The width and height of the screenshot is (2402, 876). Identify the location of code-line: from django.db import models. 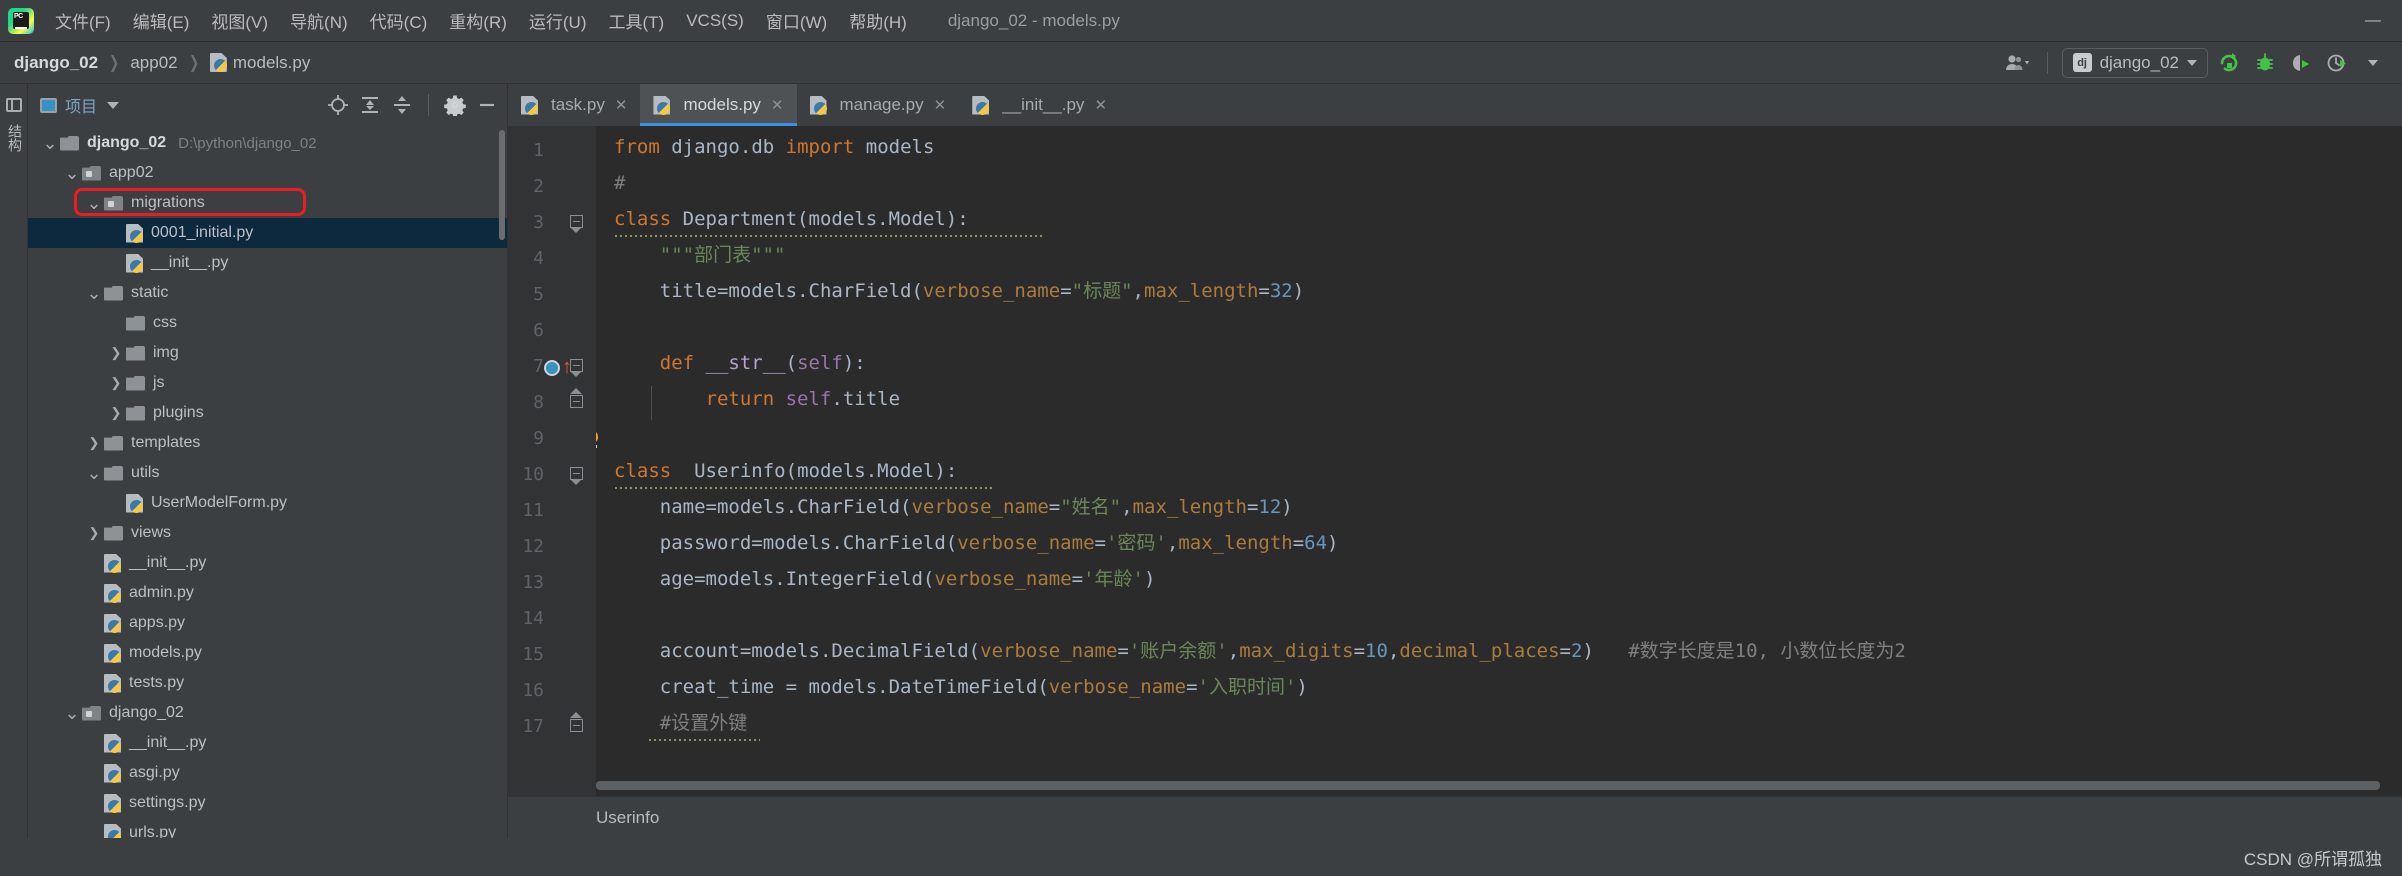
(774, 147).